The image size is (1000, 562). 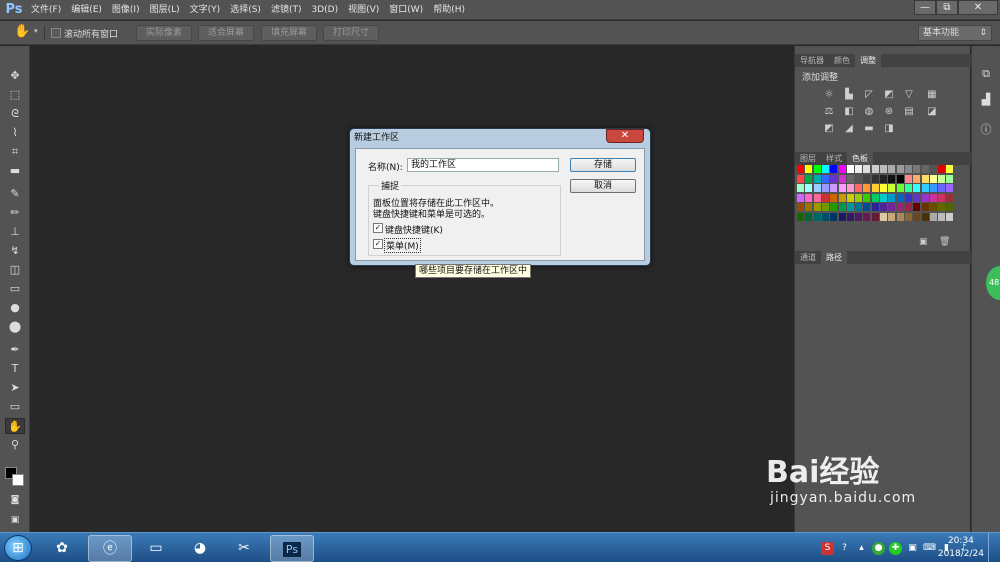 What do you see at coordinates (289, 33) in the screenshot?
I see `fill-screen-button: 填充屏幕` at bounding box center [289, 33].